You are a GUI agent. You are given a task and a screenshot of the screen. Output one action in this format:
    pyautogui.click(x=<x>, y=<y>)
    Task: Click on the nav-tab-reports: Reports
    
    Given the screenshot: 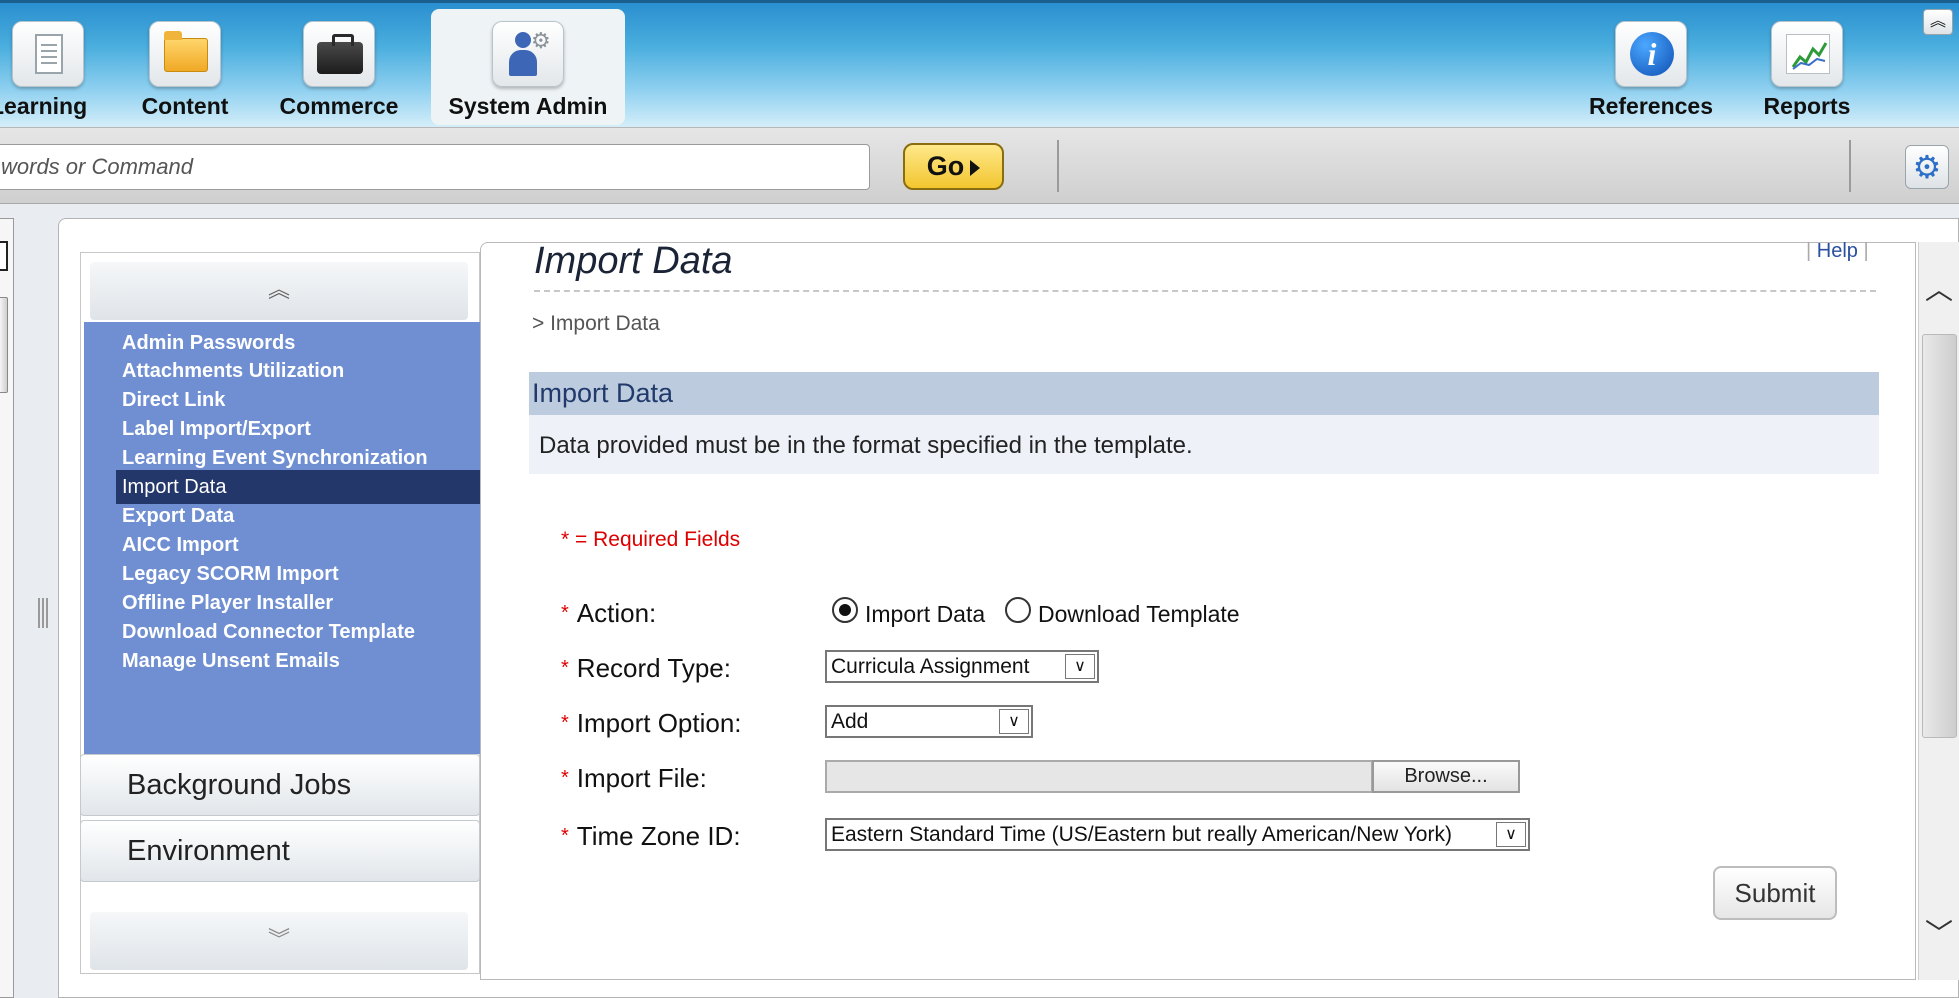 What is the action you would take?
    pyautogui.click(x=1807, y=67)
    